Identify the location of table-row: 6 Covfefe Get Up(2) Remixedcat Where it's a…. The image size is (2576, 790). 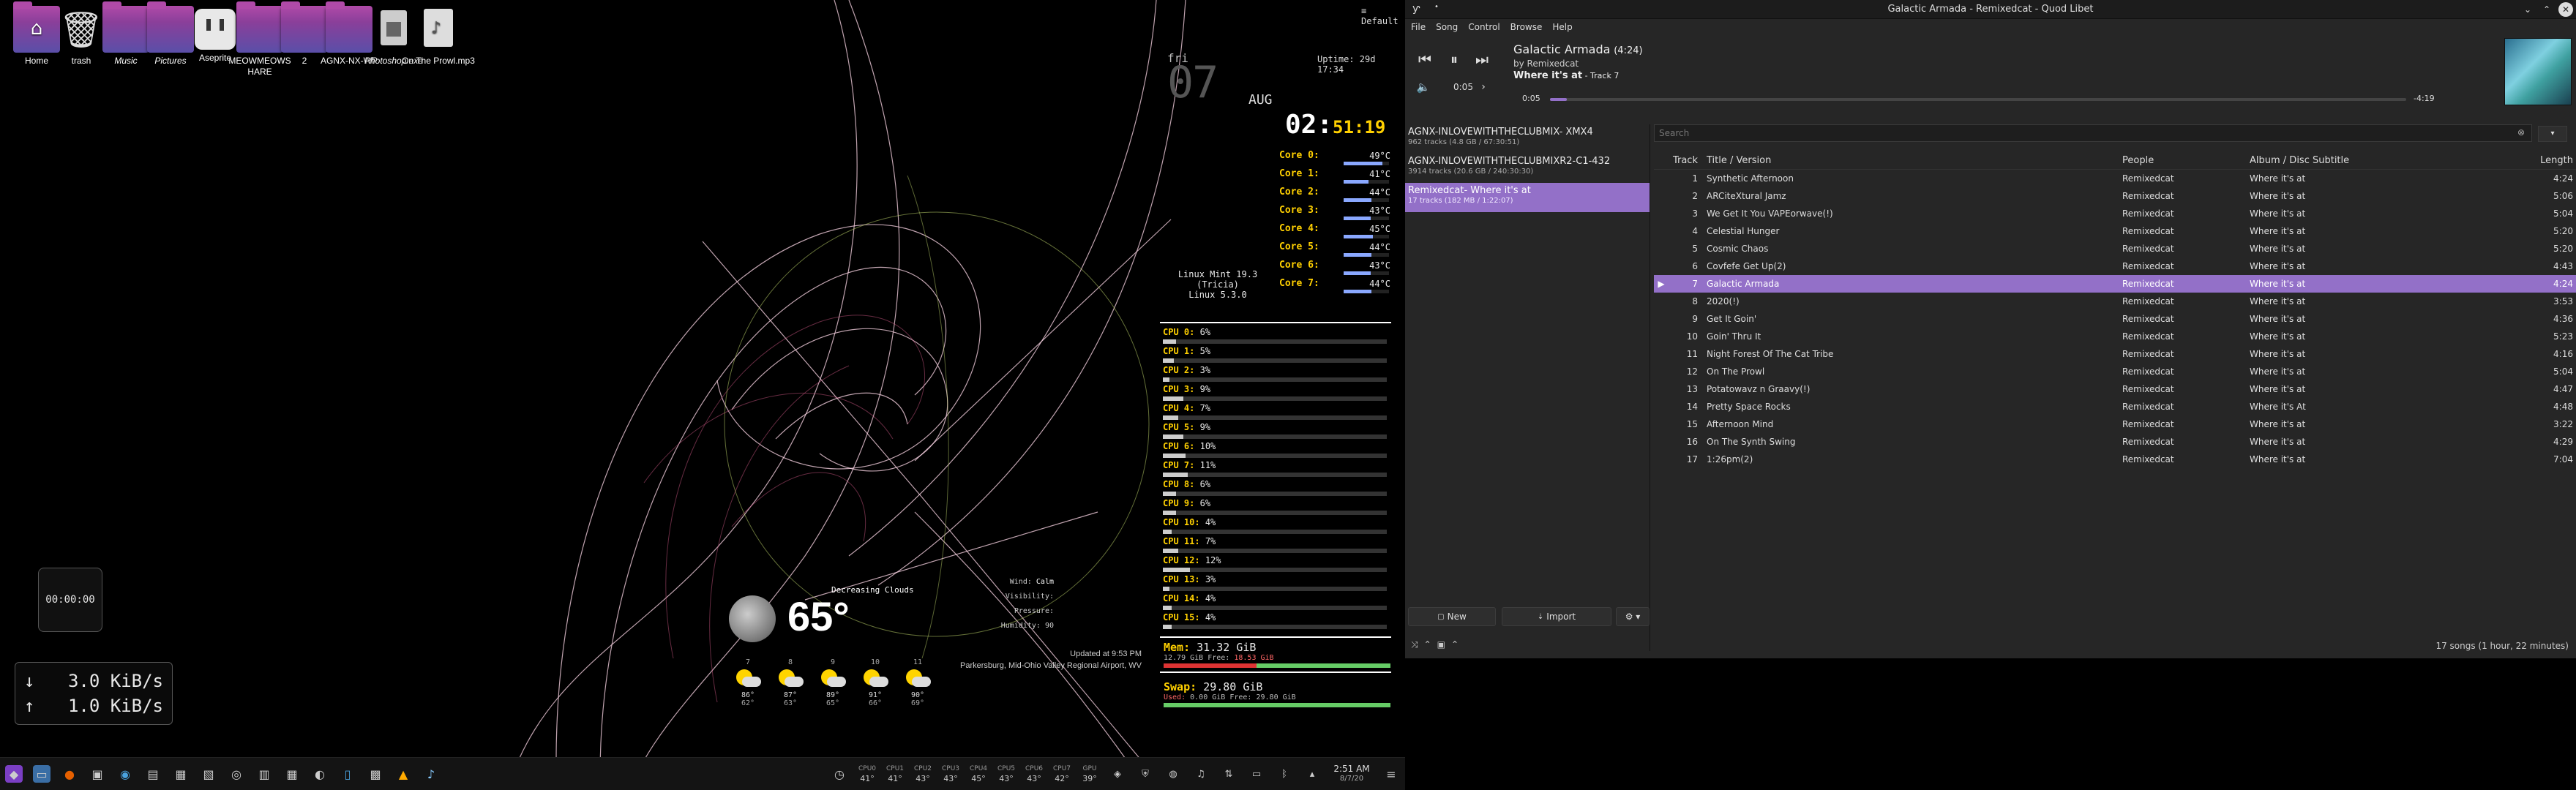
(2115, 266).